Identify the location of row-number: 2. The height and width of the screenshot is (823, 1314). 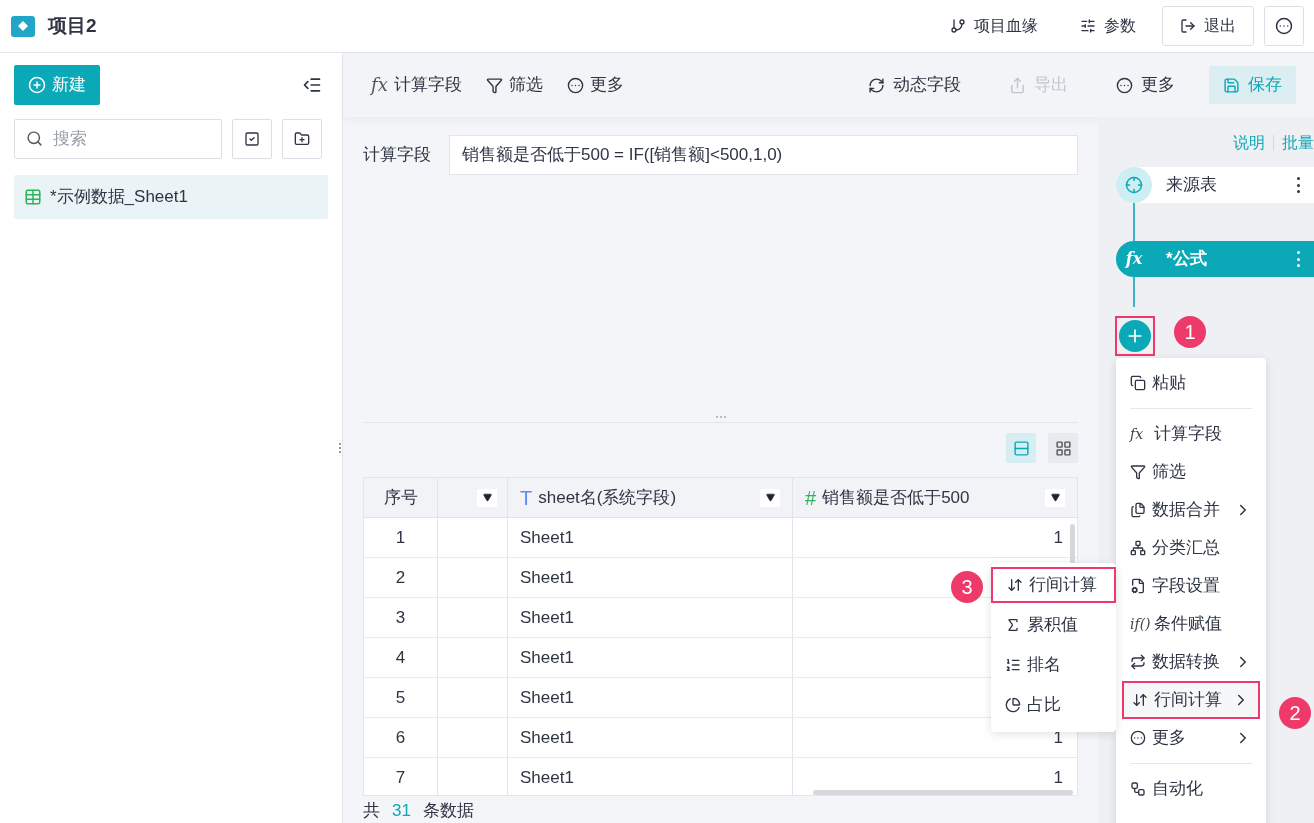
(401, 577).